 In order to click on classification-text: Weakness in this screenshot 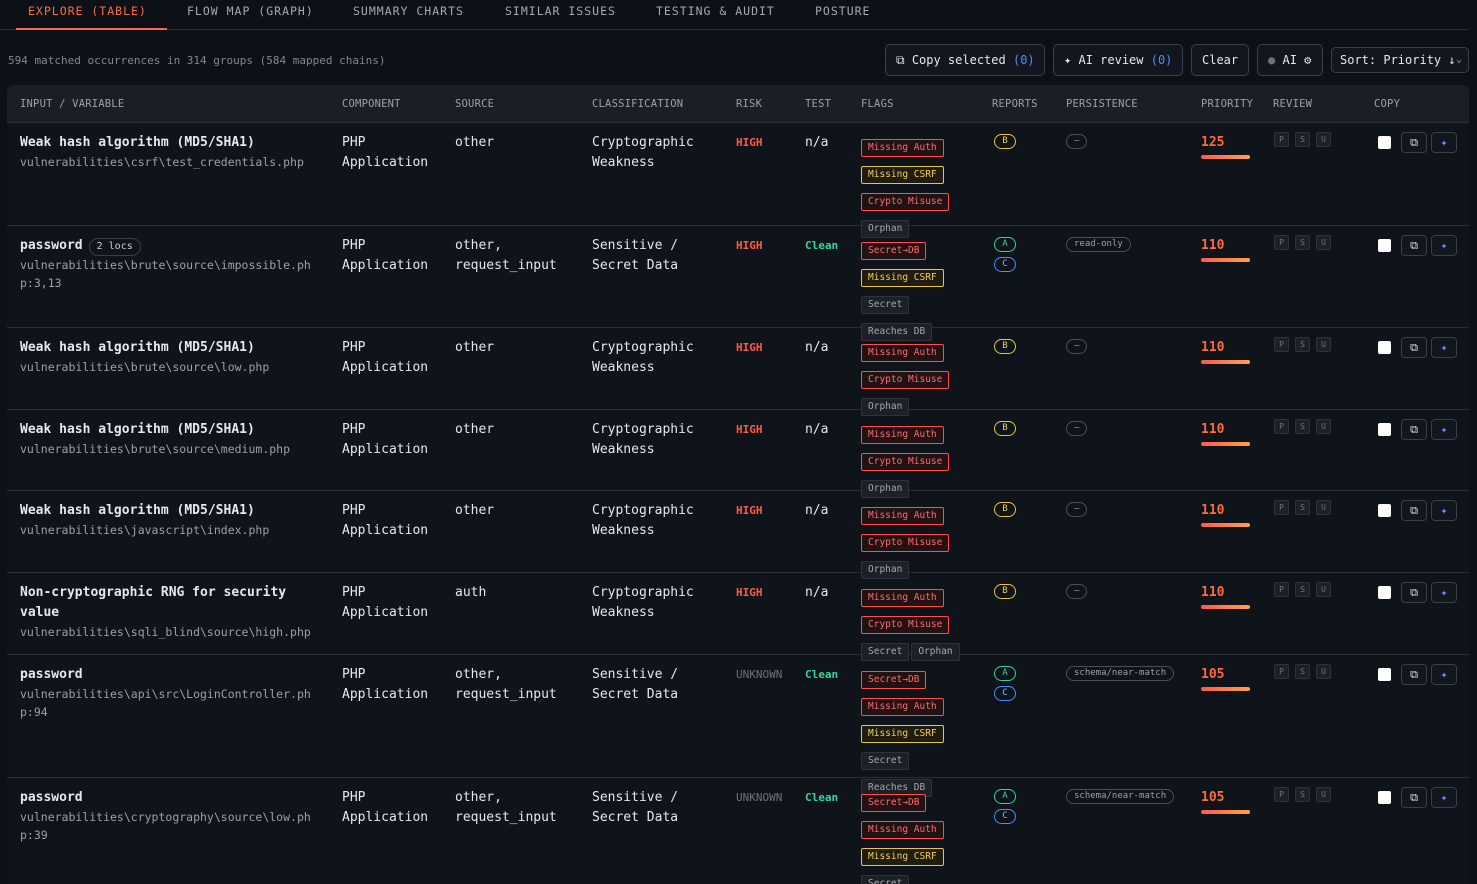, I will do `click(623, 612)`.